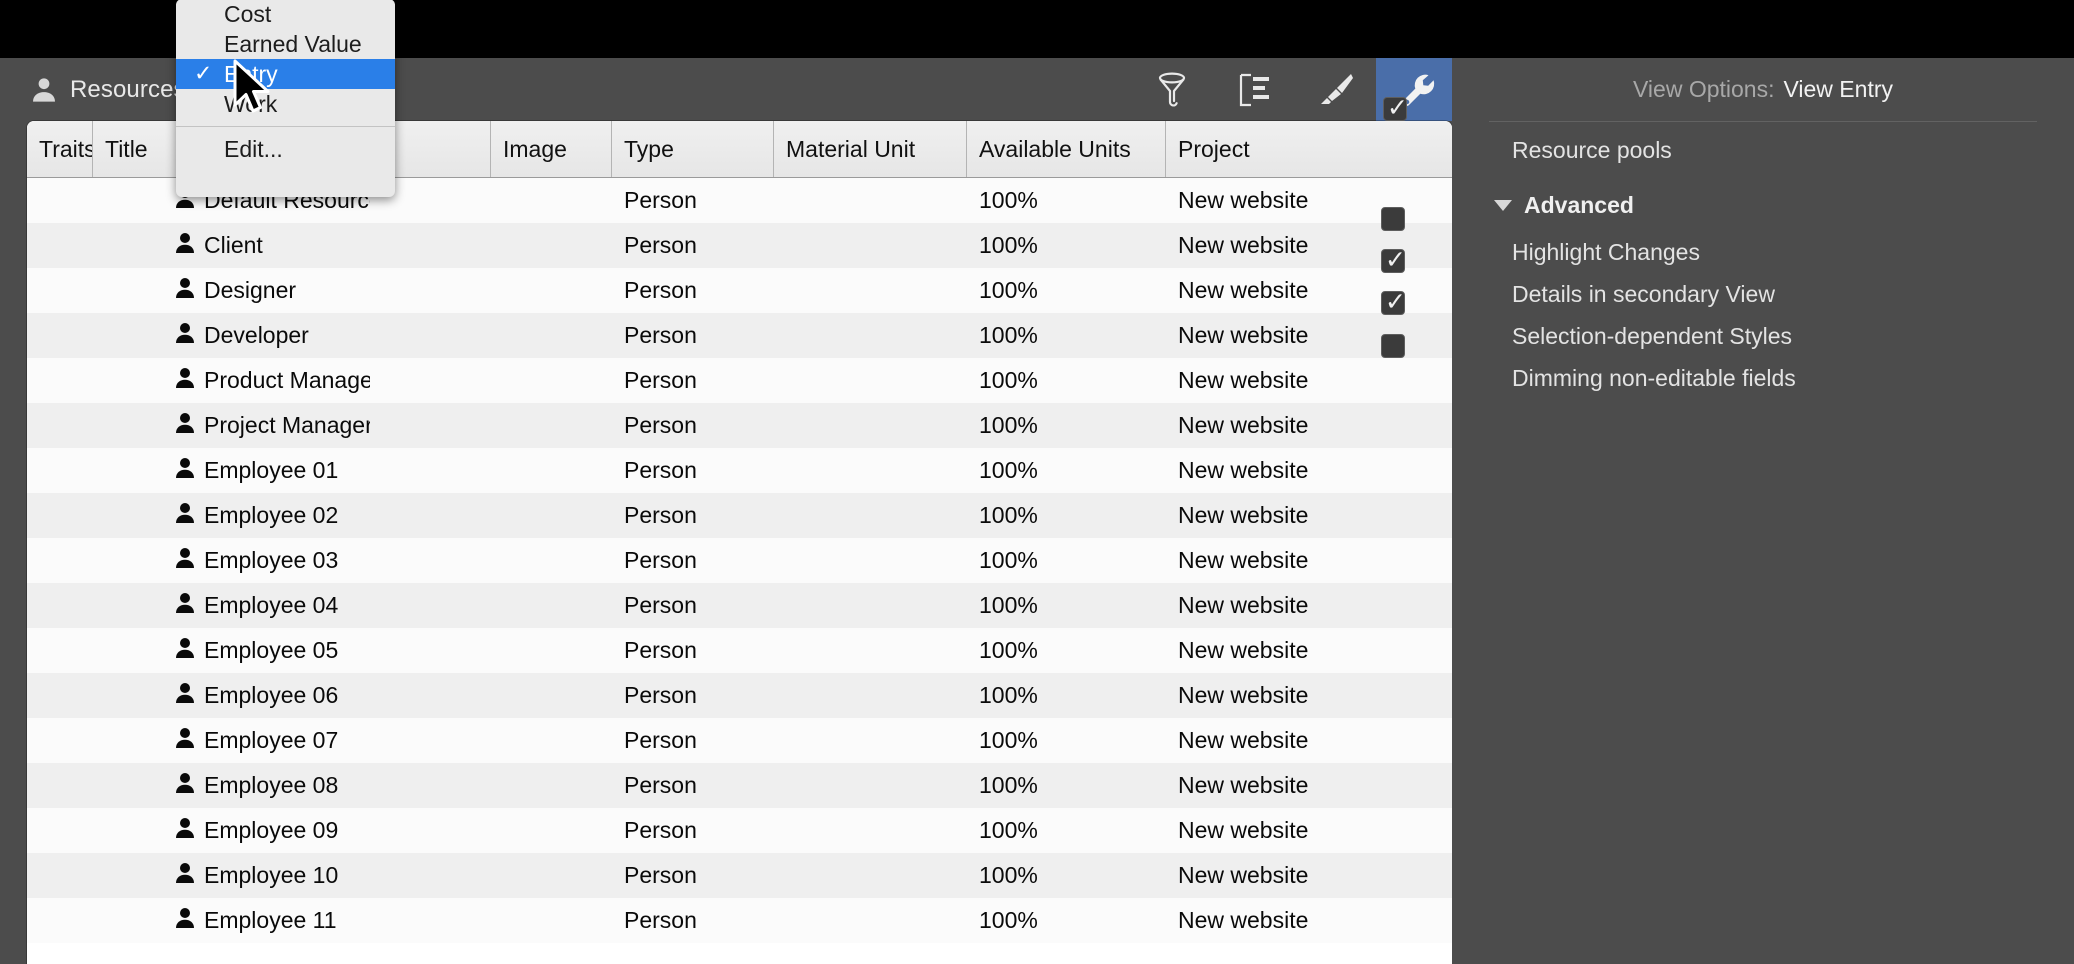 Image resolution: width=2074 pixels, height=964 pixels. What do you see at coordinates (739, 515) in the screenshot?
I see `table-row: Employee 02 Person 100% New website` at bounding box center [739, 515].